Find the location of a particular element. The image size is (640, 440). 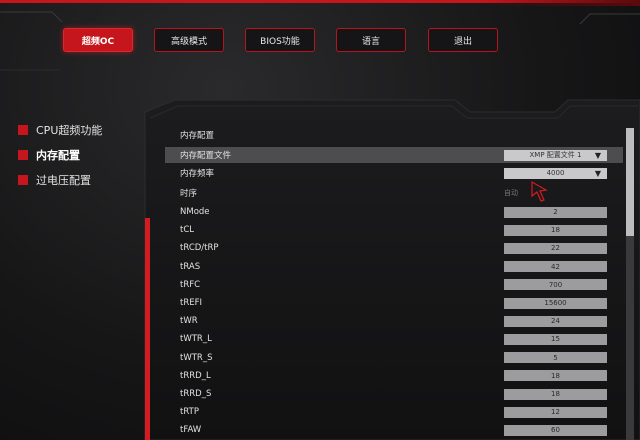

panel-title: 内存配置 is located at coordinates (197, 136).